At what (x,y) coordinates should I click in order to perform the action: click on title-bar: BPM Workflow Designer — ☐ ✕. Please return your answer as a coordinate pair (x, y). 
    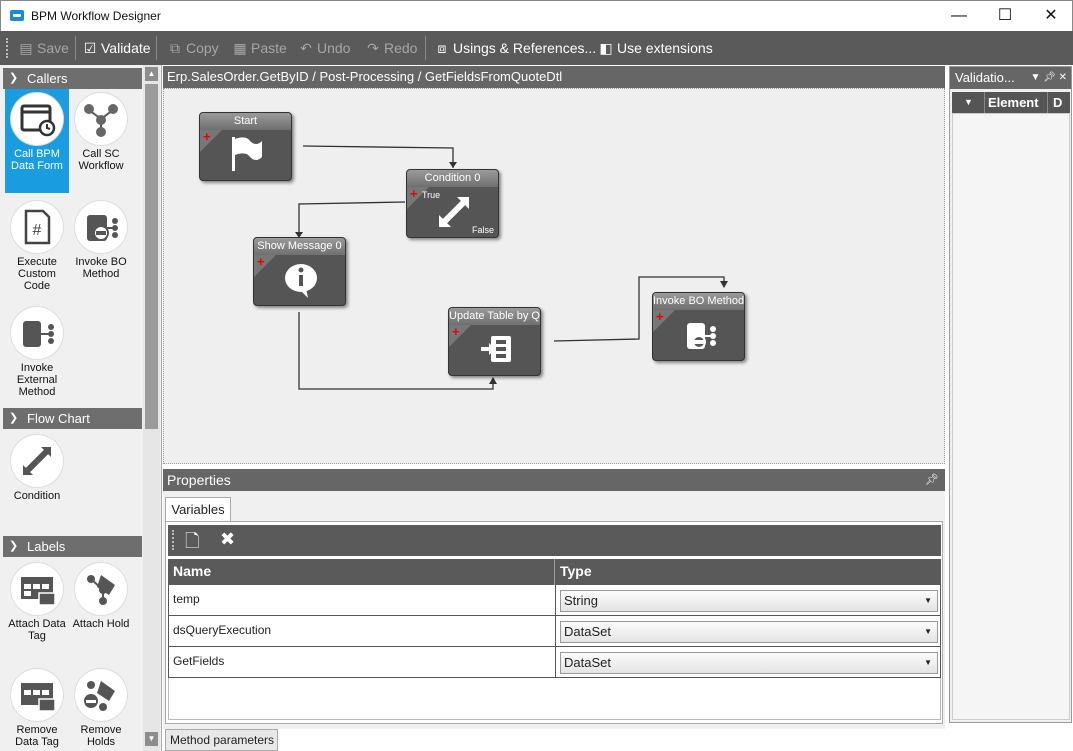
    Looking at the image, I should click on (536, 15).